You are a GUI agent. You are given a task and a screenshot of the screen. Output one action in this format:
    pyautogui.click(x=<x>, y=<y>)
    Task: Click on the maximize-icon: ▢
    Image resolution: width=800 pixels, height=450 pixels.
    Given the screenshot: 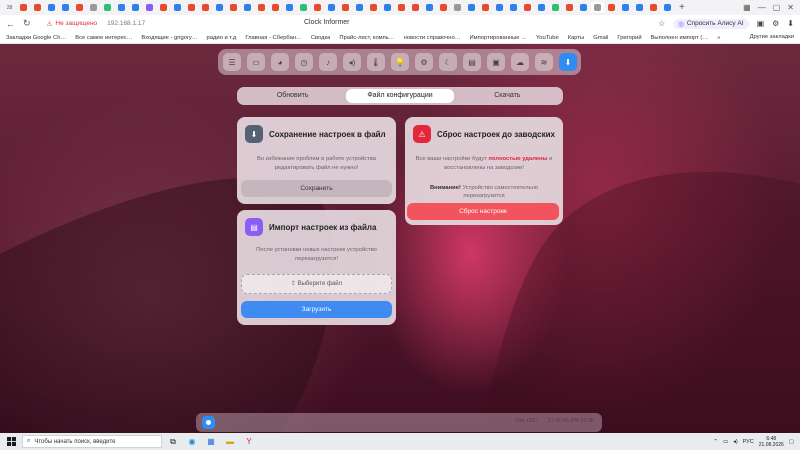 What is the action you would take?
    pyautogui.click(x=777, y=7)
    